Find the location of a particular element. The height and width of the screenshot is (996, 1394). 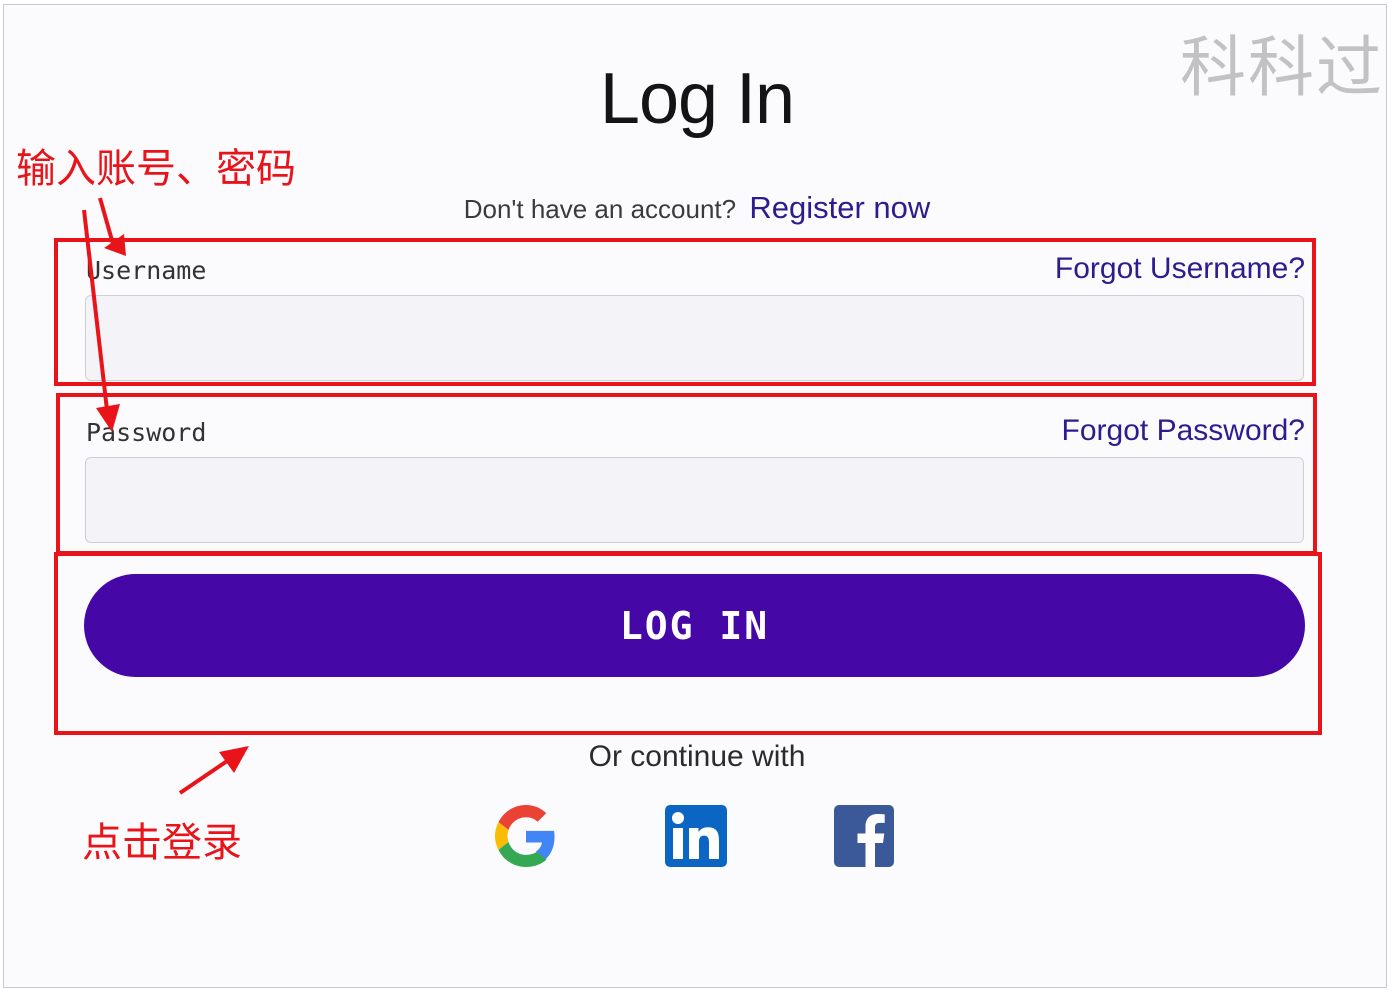

facebook-icon is located at coordinates (864, 836).